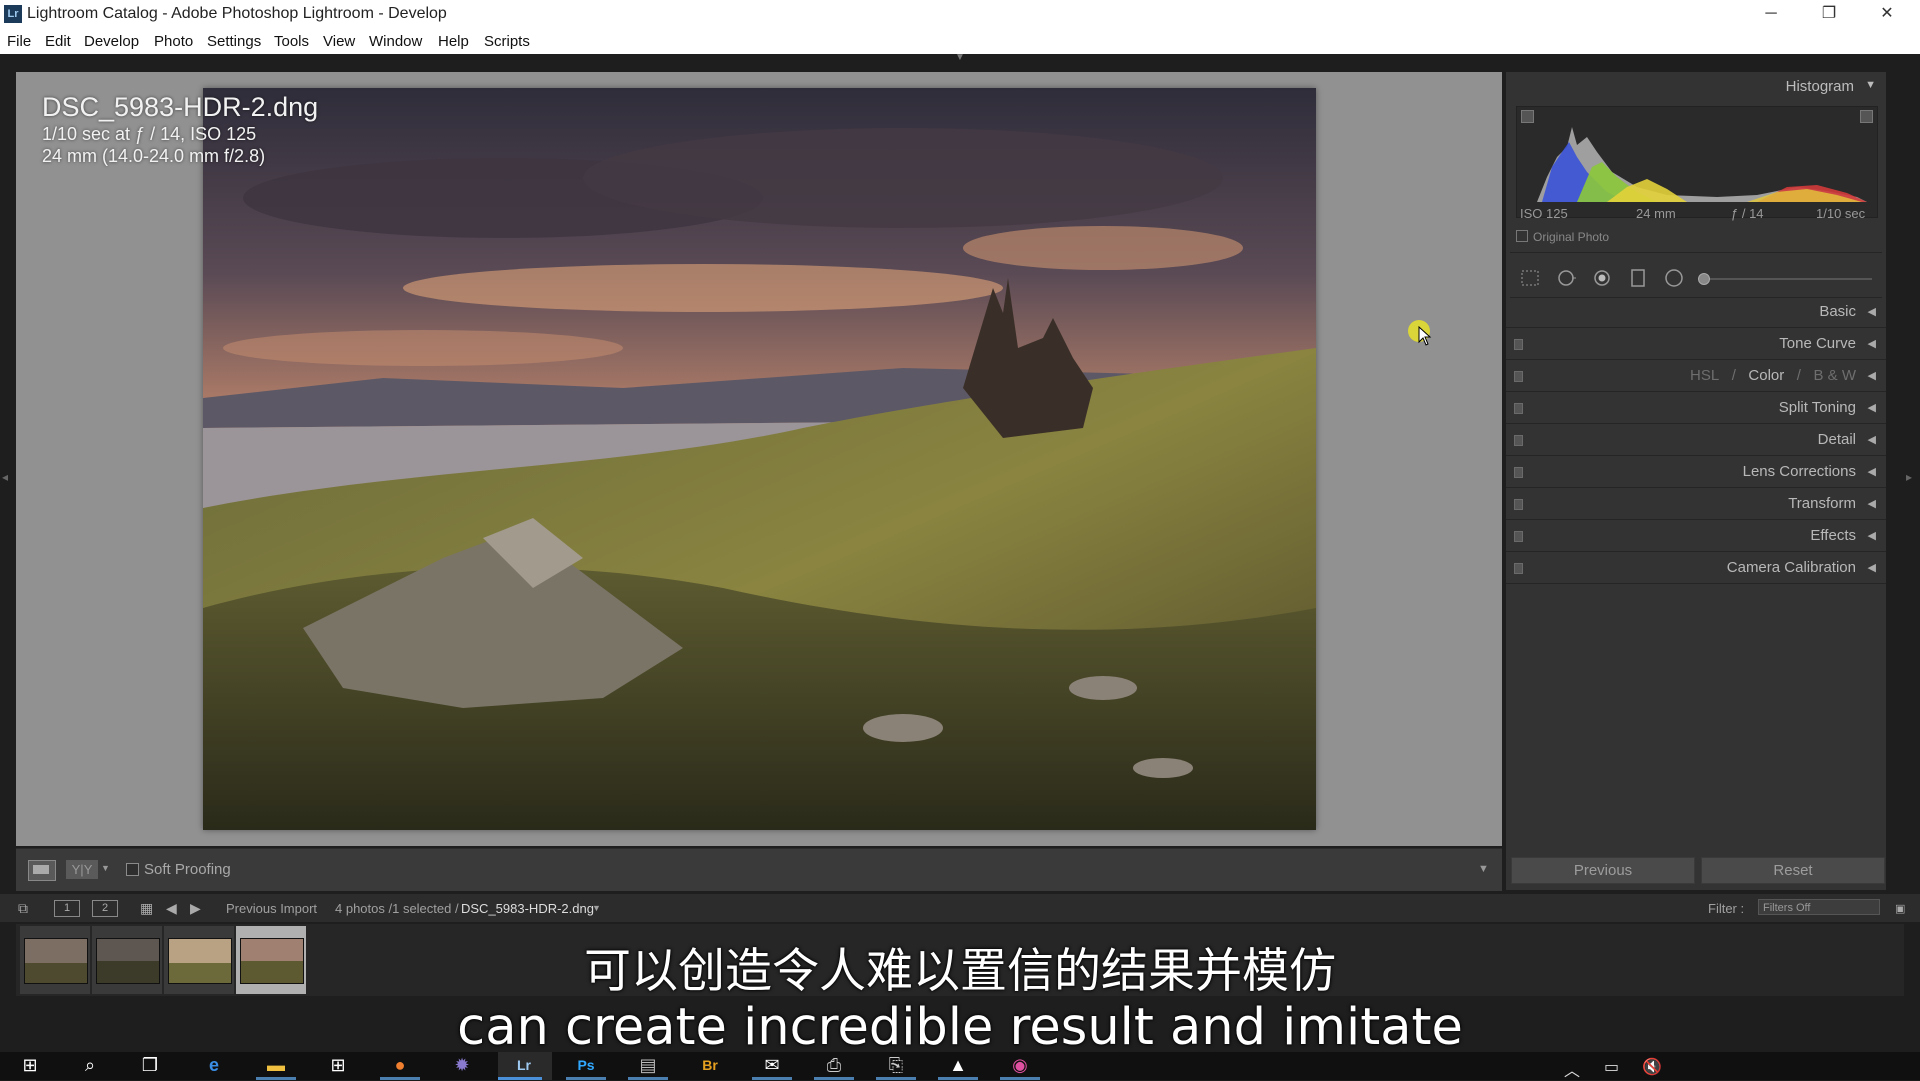  What do you see at coordinates (1522, 236) in the screenshot?
I see `original-photo-checkbox` at bounding box center [1522, 236].